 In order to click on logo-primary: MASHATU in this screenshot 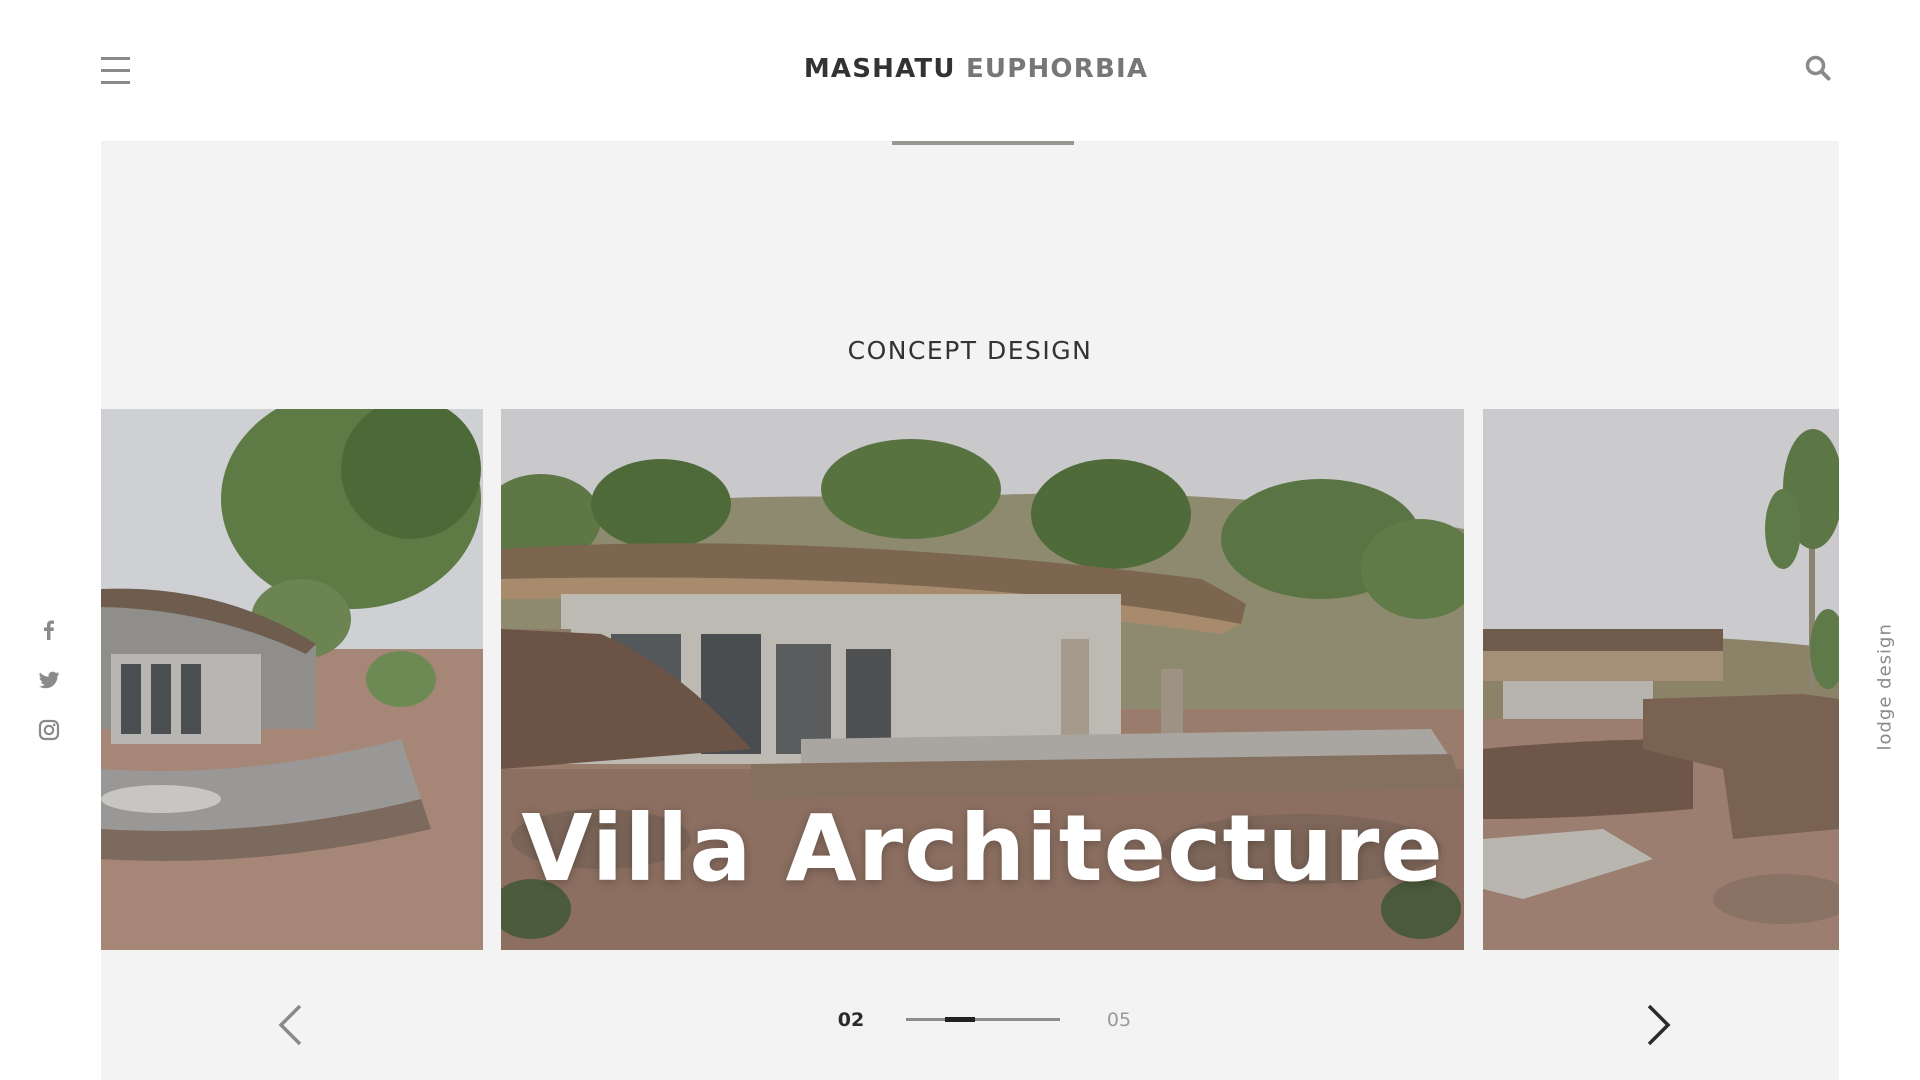, I will do `click(879, 69)`.